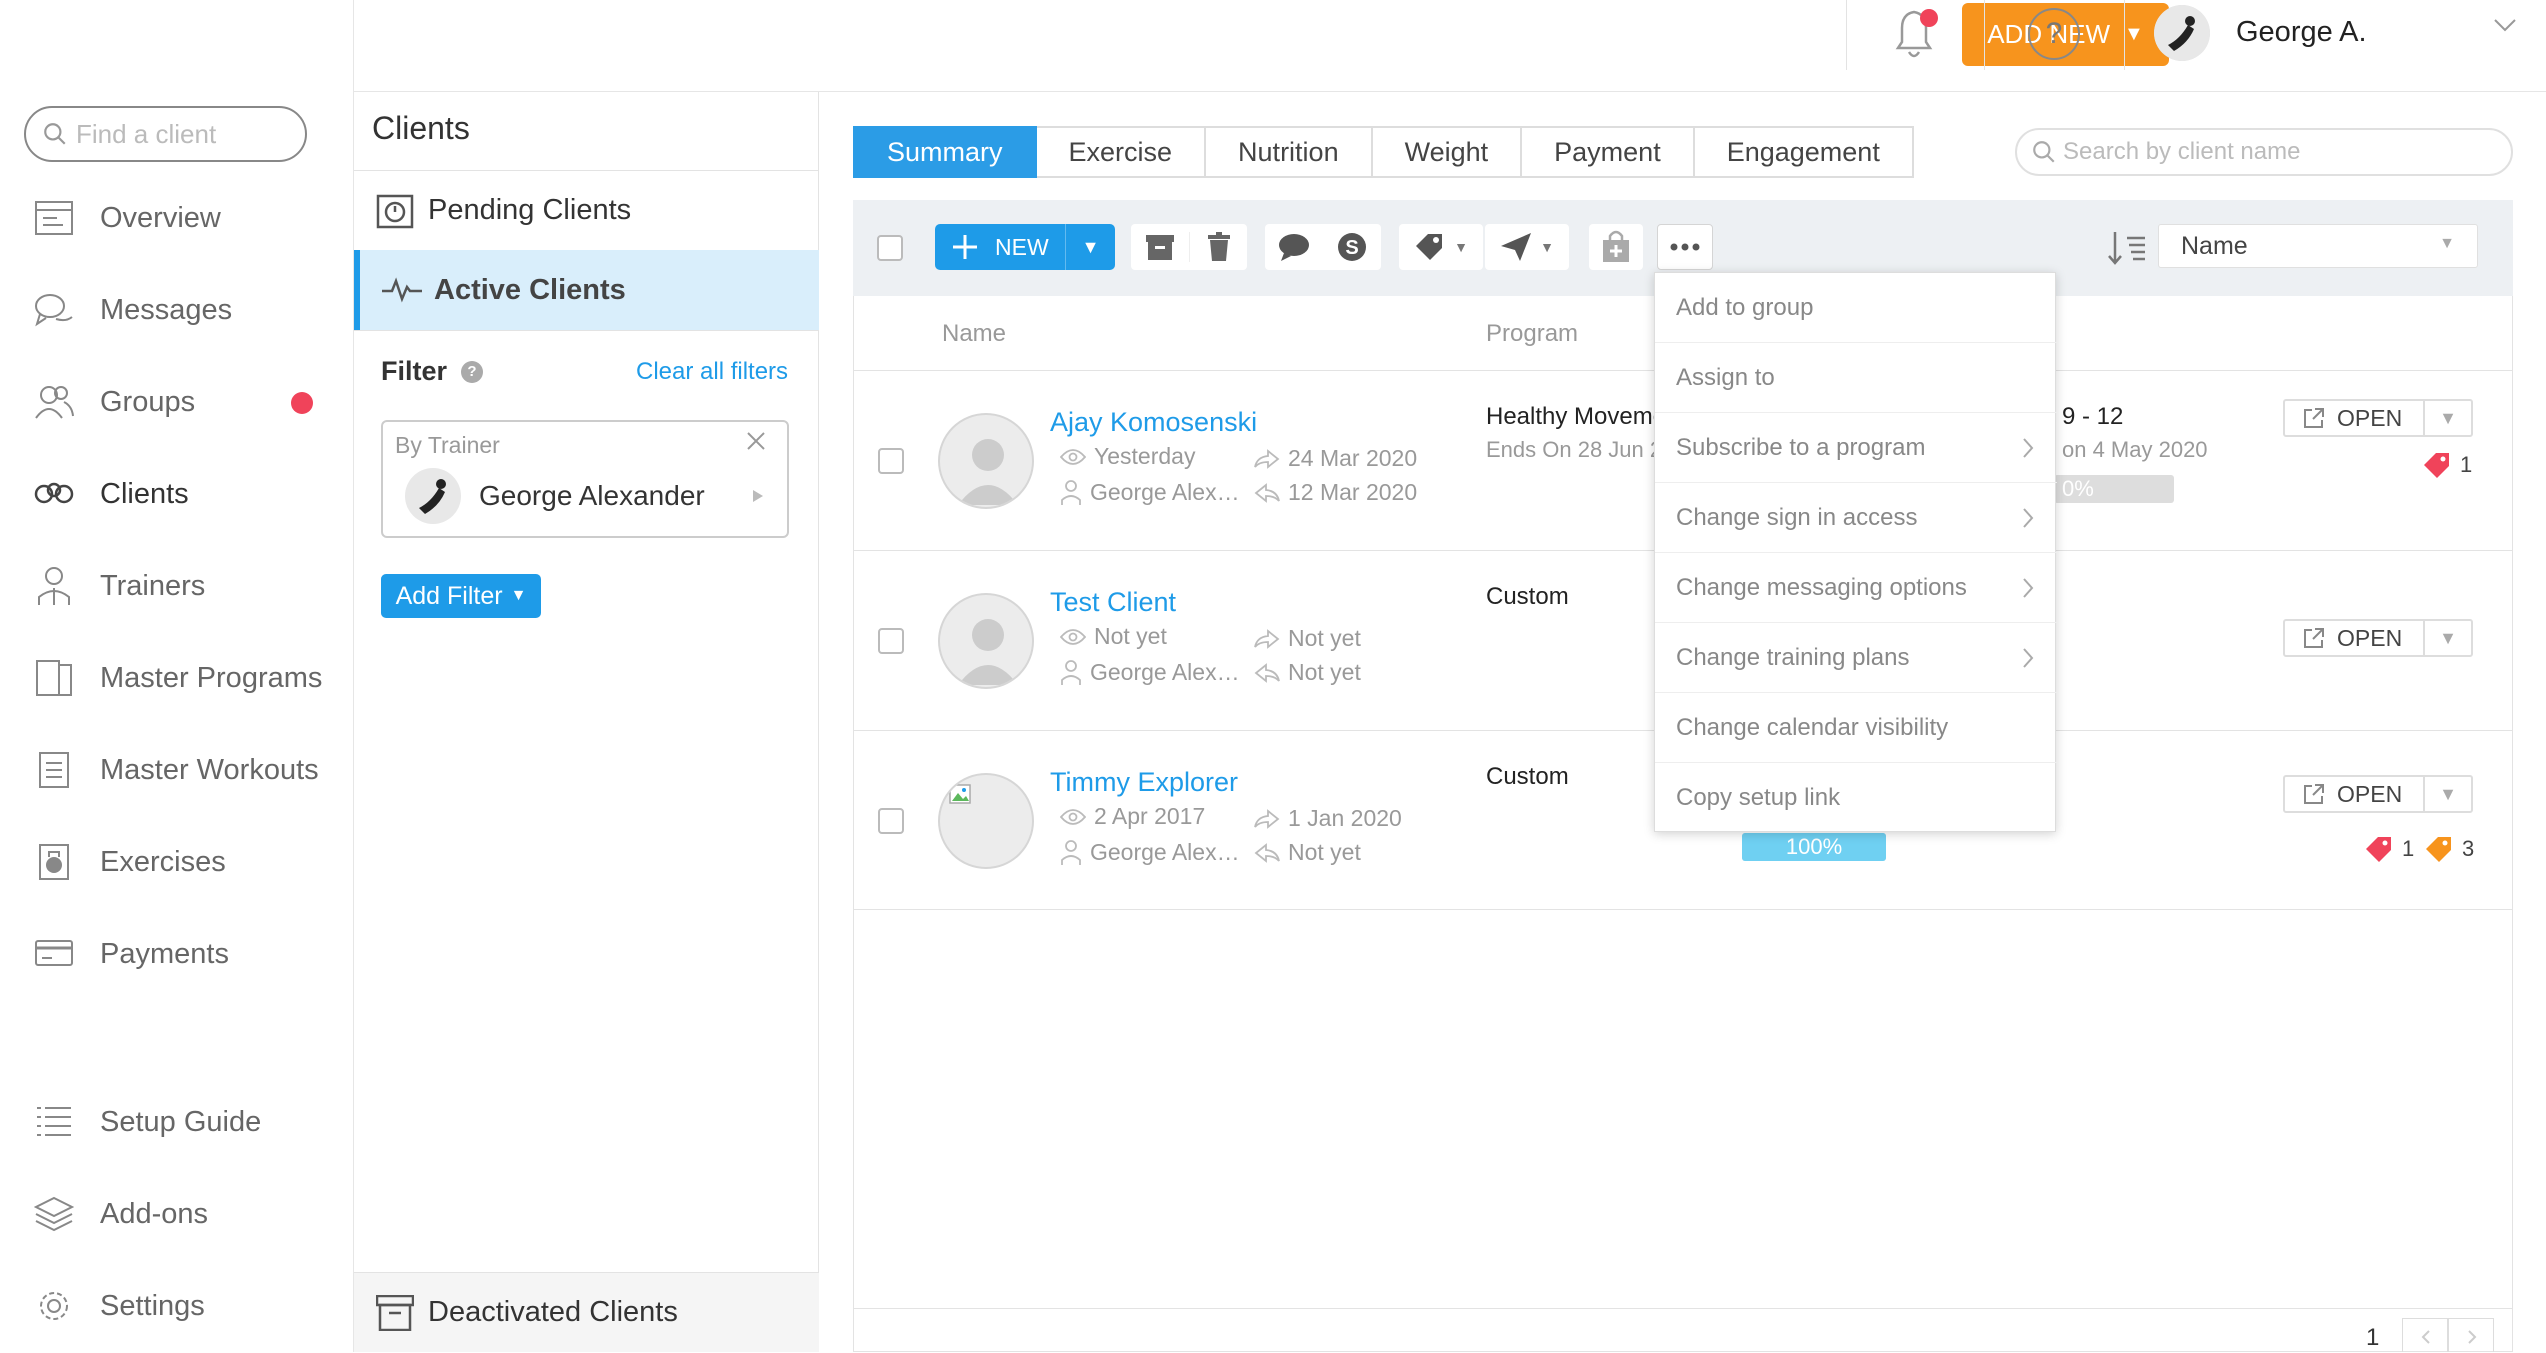 This screenshot has height=1353, width=2546. What do you see at coordinates (1814, 846) in the screenshot?
I see `progress-text: 100%` at bounding box center [1814, 846].